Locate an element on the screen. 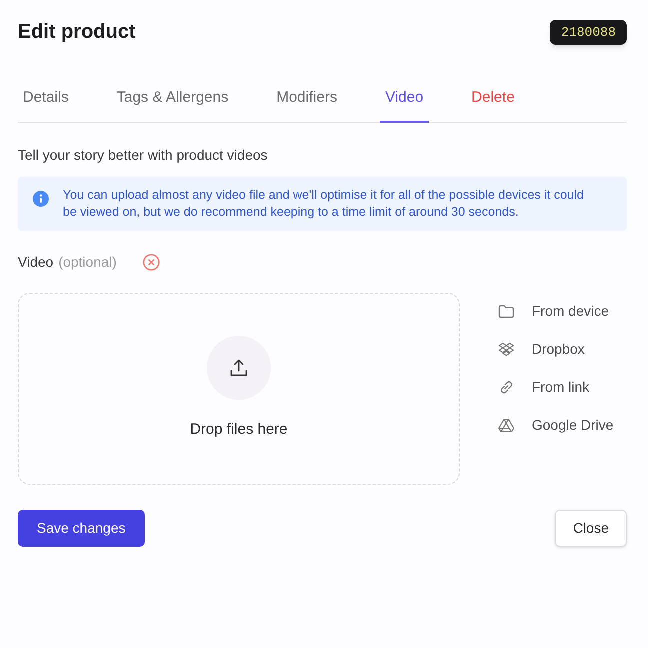  dropzone-text: Drop files here is located at coordinates (239, 430).